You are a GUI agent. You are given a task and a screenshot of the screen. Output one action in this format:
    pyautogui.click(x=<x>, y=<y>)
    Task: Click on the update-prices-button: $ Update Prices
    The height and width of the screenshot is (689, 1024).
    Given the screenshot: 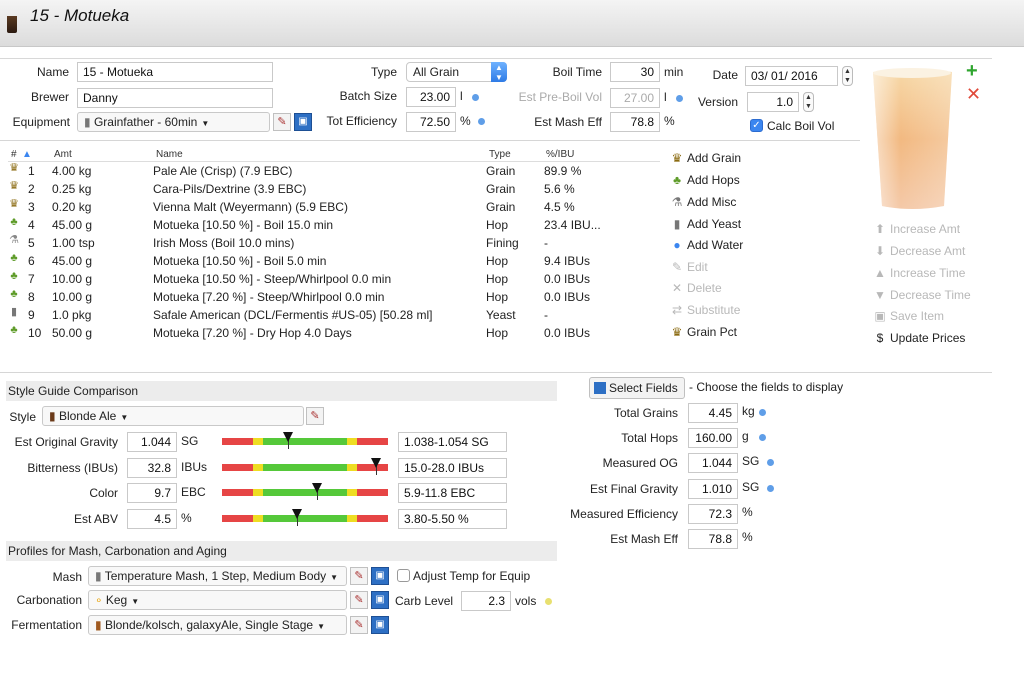 What is the action you would take?
    pyautogui.click(x=919, y=338)
    